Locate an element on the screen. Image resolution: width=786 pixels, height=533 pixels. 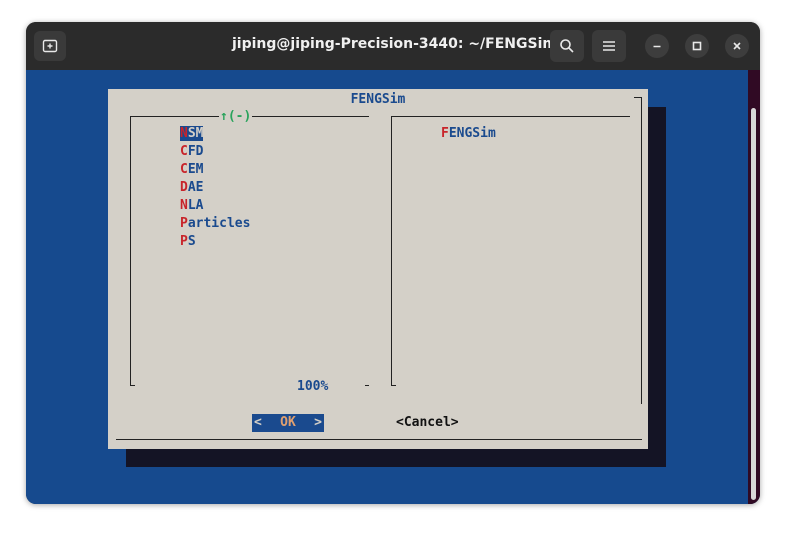
maximize-button is located at coordinates (697, 46).